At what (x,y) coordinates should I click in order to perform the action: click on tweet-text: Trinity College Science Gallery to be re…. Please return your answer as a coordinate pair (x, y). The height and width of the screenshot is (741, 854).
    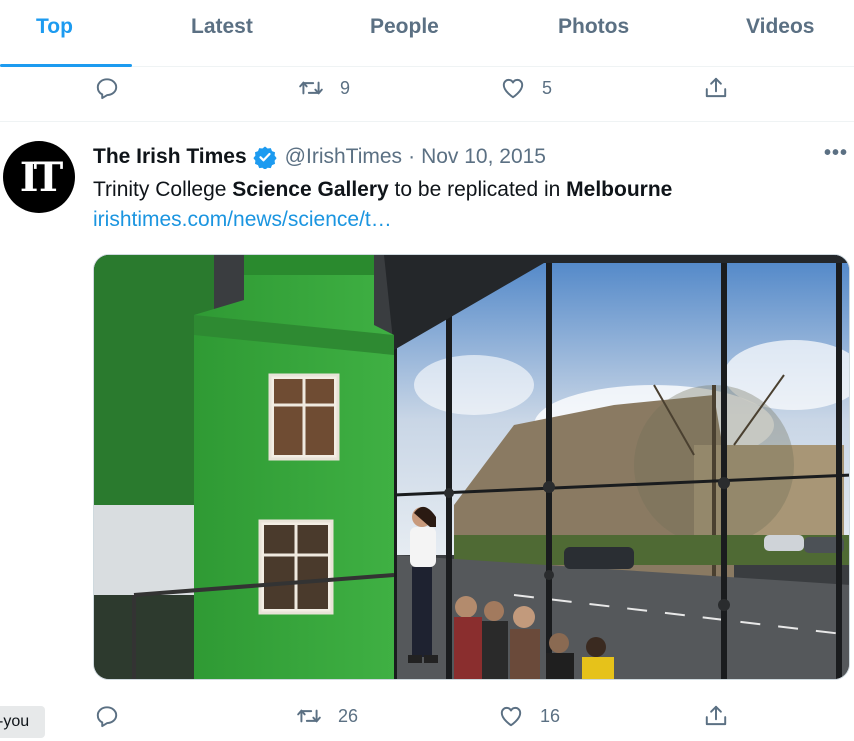
    Looking at the image, I should click on (382, 190).